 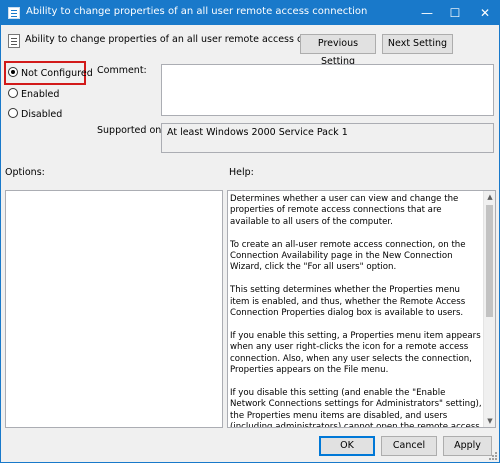 I want to click on resize-grip-icon, so click(x=493, y=456).